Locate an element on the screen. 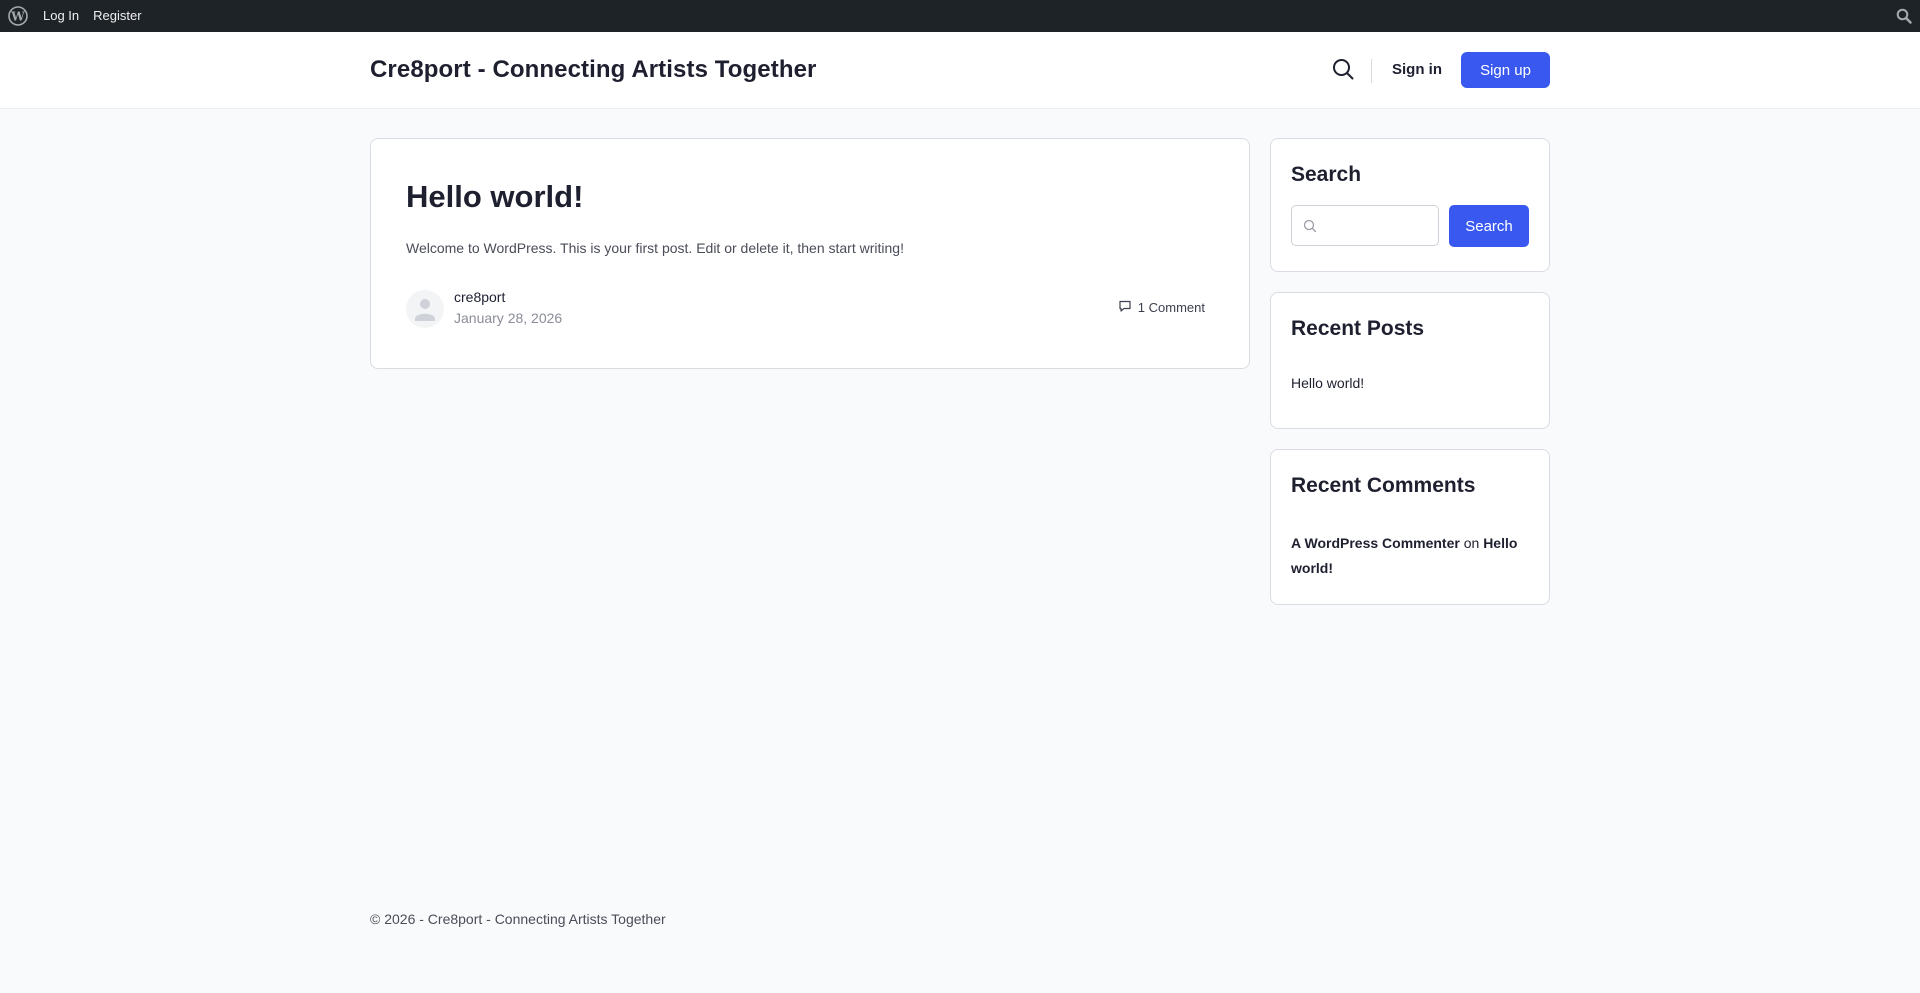 This screenshot has height=993, width=1920. login-link: Log In is located at coordinates (61, 16).